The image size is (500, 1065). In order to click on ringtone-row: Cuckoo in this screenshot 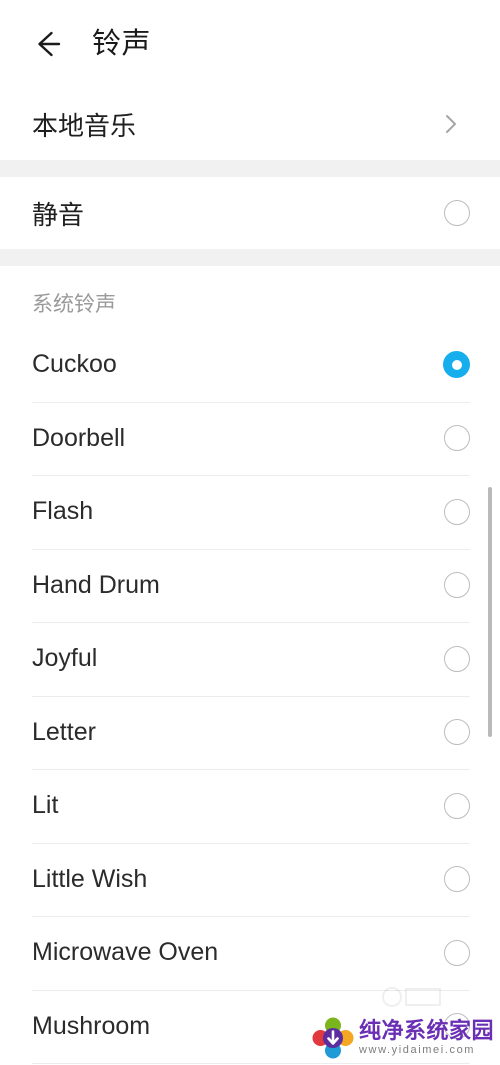, I will do `click(250, 365)`.